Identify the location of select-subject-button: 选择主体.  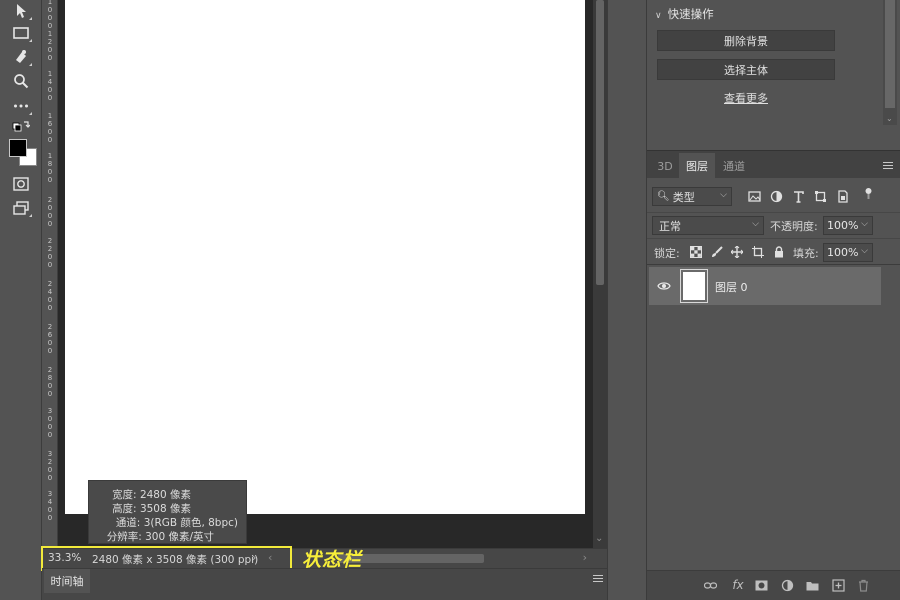
(746, 69).